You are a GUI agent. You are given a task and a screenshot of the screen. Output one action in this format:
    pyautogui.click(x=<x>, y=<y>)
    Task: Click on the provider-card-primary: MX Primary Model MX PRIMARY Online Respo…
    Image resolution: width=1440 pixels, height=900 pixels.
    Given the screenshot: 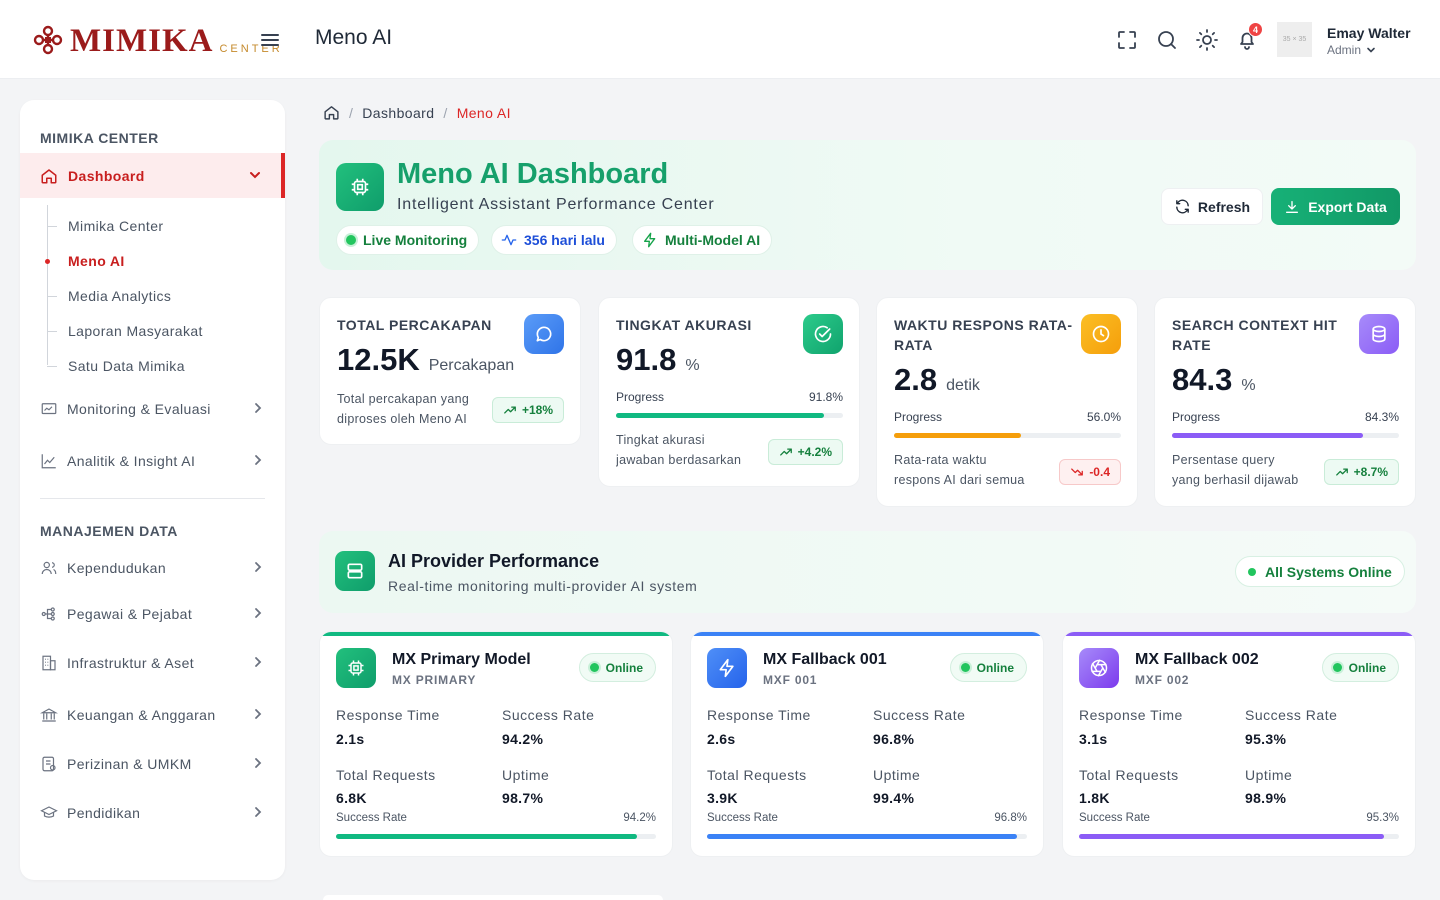 What is the action you would take?
    pyautogui.click(x=496, y=744)
    